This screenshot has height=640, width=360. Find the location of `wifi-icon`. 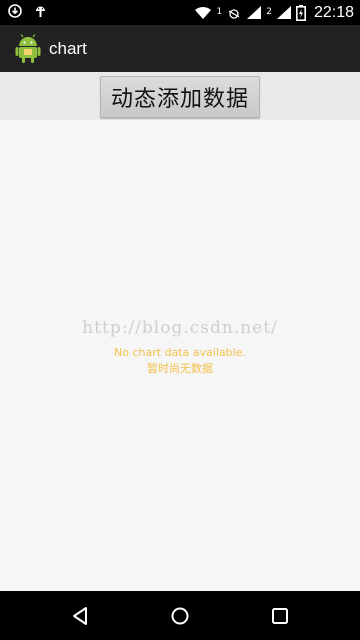

wifi-icon is located at coordinates (203, 12).